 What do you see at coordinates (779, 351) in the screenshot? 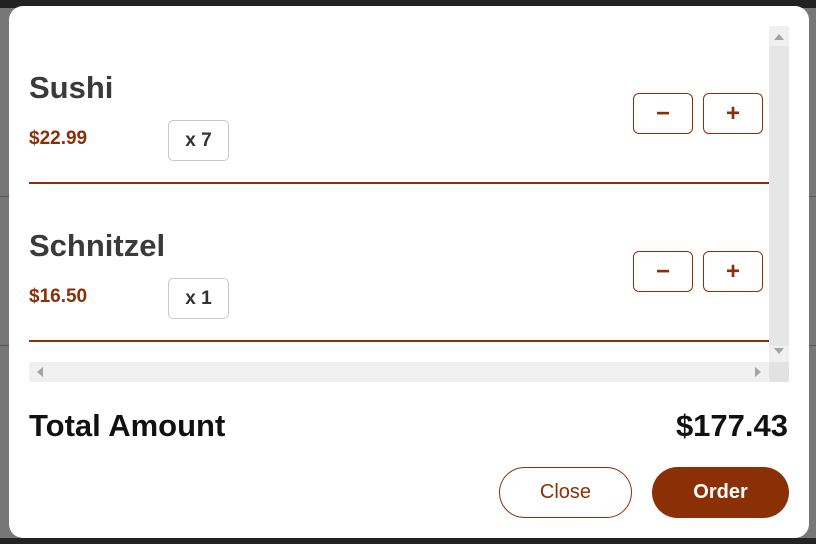
I see `arrow-down-icon` at bounding box center [779, 351].